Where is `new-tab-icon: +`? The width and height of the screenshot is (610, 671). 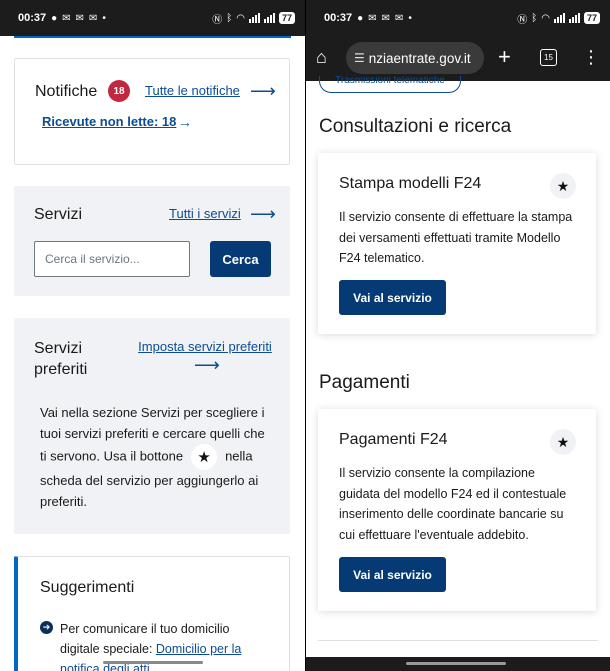 new-tab-icon: + is located at coordinates (504, 57).